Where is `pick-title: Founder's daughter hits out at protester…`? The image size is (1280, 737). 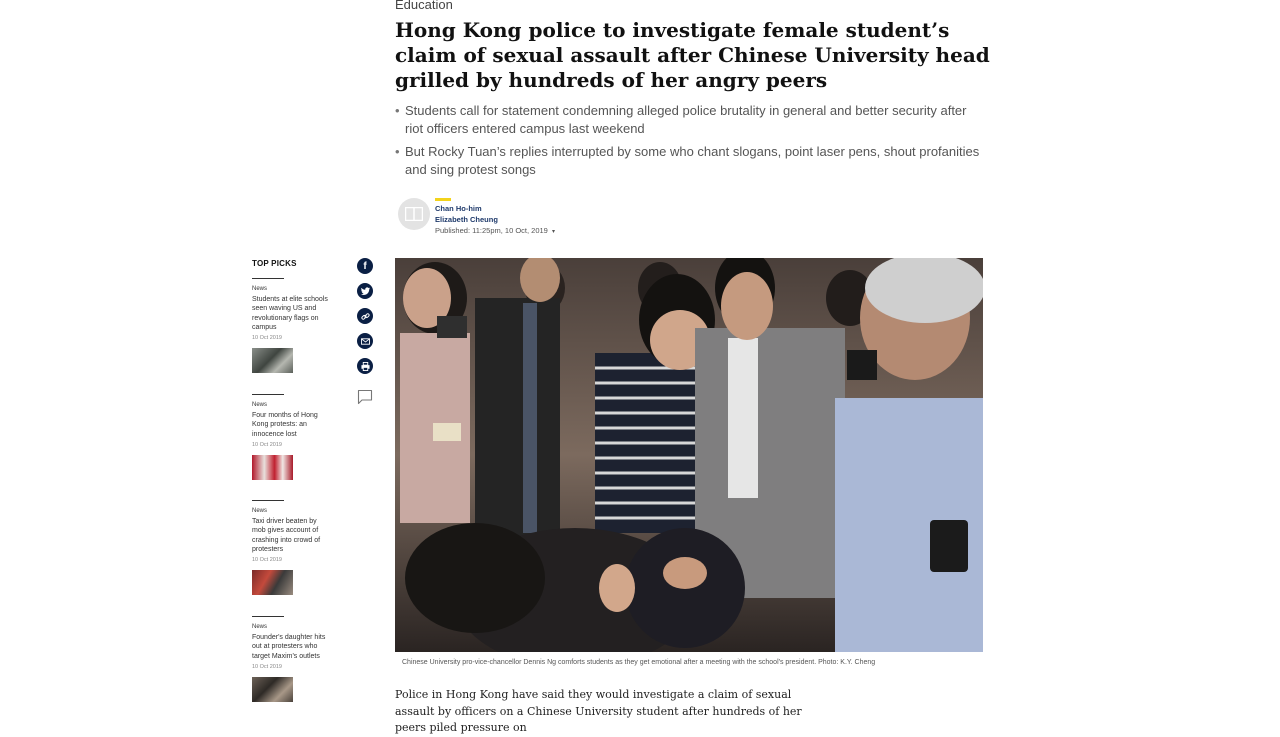
pick-title: Founder's daughter hits out at protester… is located at coordinates (291, 647).